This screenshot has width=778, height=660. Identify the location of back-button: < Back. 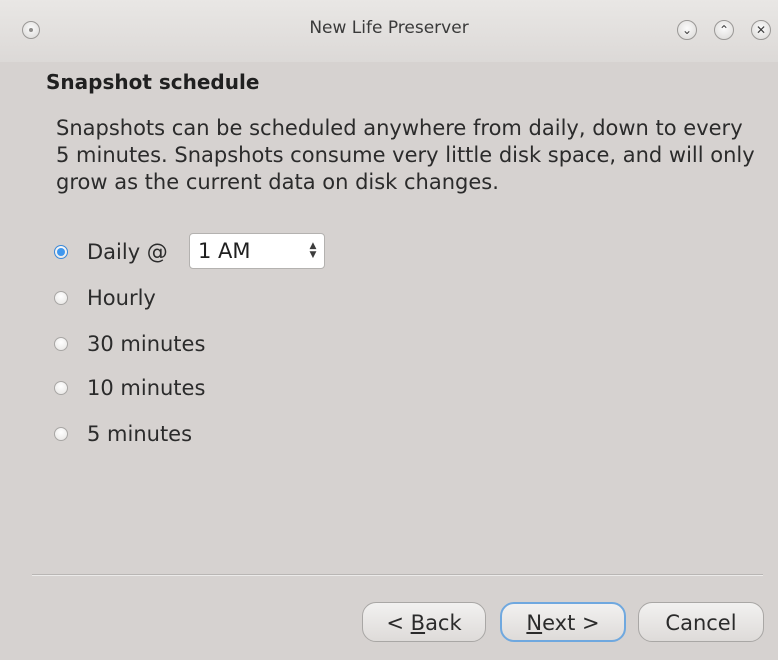
(424, 622).